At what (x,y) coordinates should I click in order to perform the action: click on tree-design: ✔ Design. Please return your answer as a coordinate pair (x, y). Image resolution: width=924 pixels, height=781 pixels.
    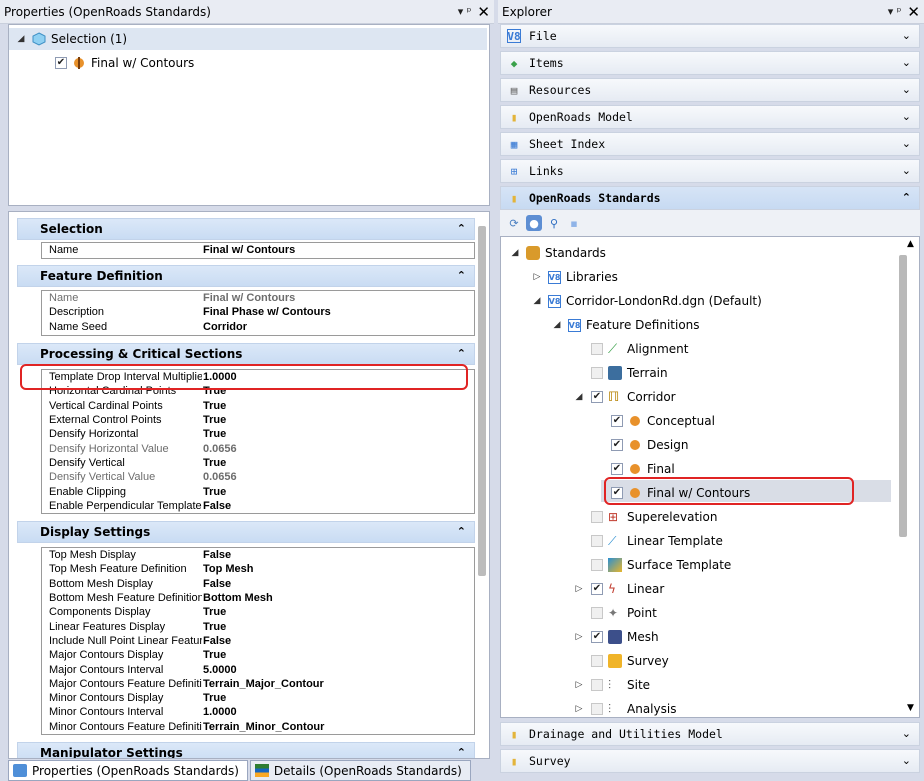
    Looking at the image, I should click on (649, 445).